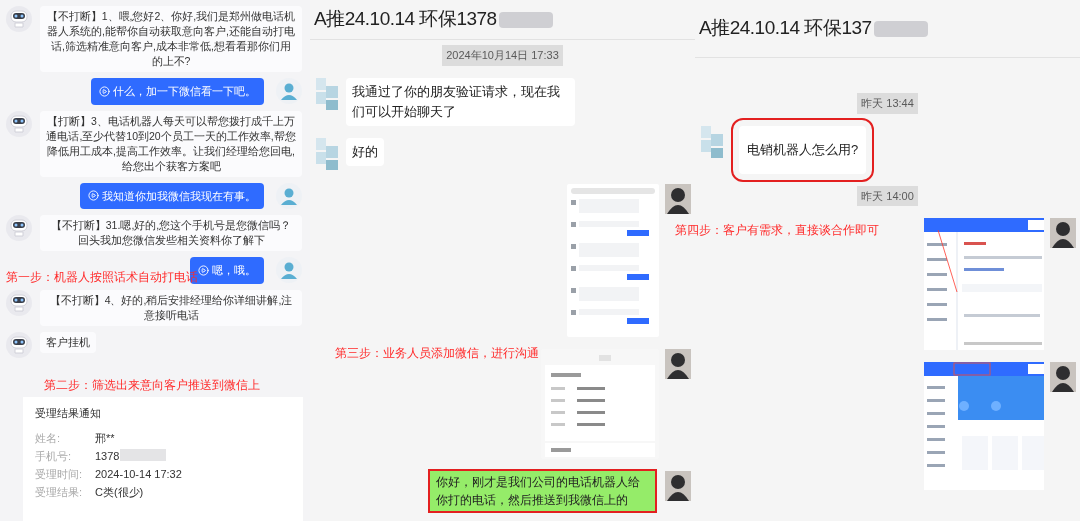 The height and width of the screenshot is (521, 1080). I want to click on bot-message: 【不打断】31.嗯,好的,您这个手机号是您微信吗？回头我加您微信发些相关资料你了解下, so click(171, 233).